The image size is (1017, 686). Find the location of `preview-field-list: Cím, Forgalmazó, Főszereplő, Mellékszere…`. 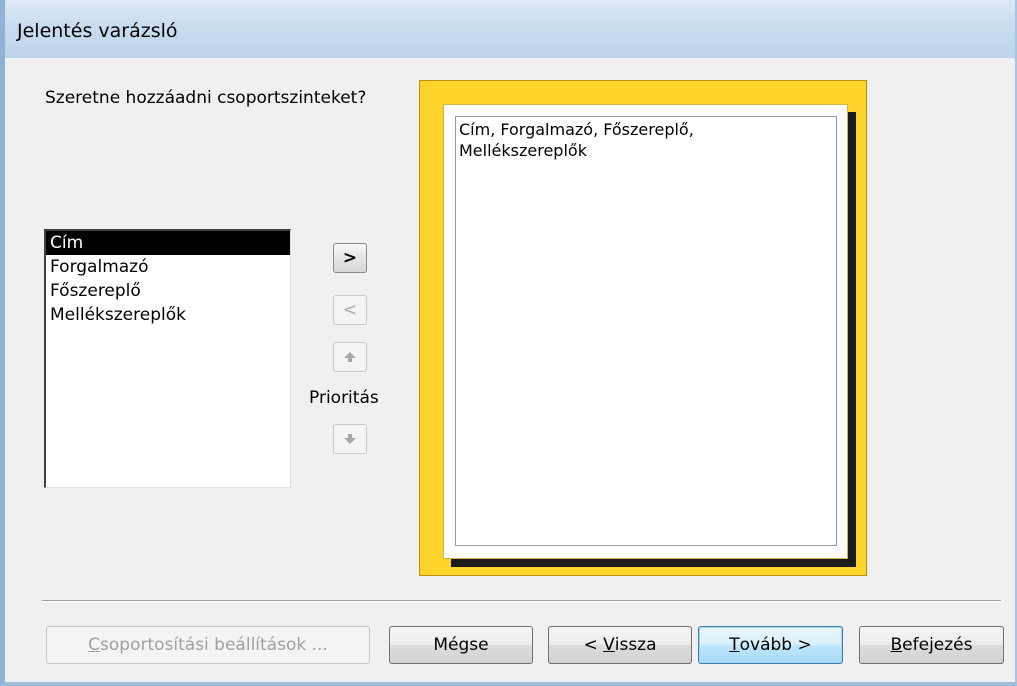

preview-field-list: Cím, Forgalmazó, Főszereplő, Mellékszere… is located at coordinates (619, 140).